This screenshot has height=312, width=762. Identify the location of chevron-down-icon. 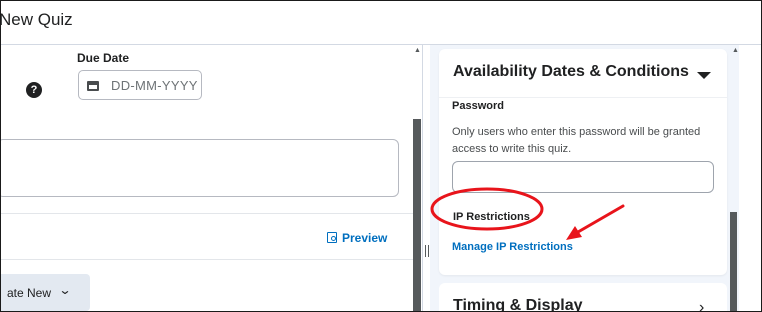
(704, 75).